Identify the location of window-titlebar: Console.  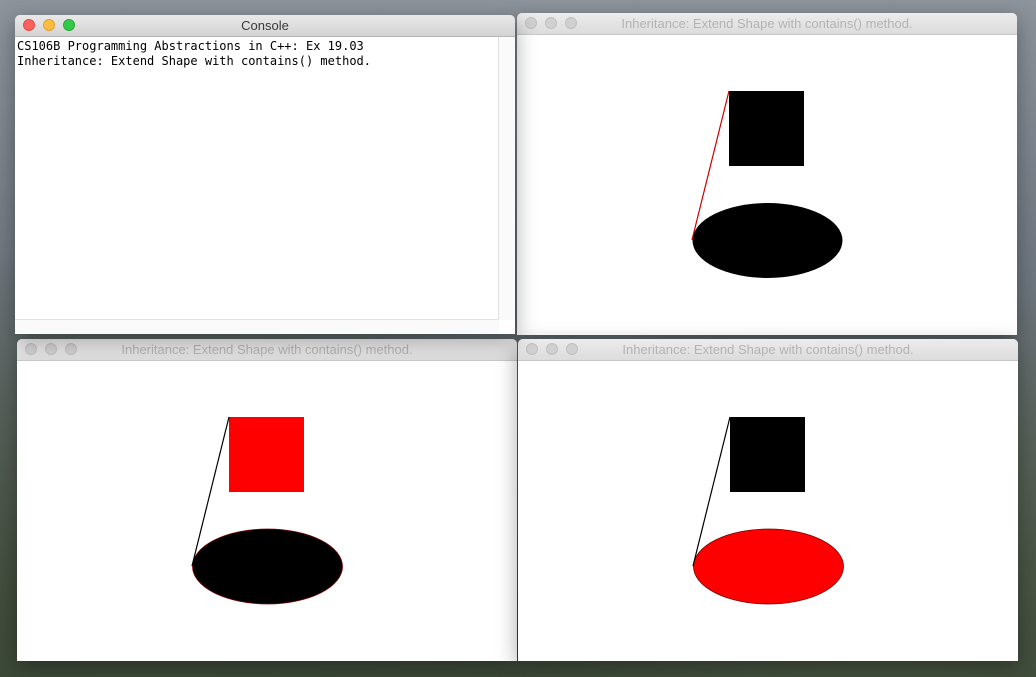
(265, 26).